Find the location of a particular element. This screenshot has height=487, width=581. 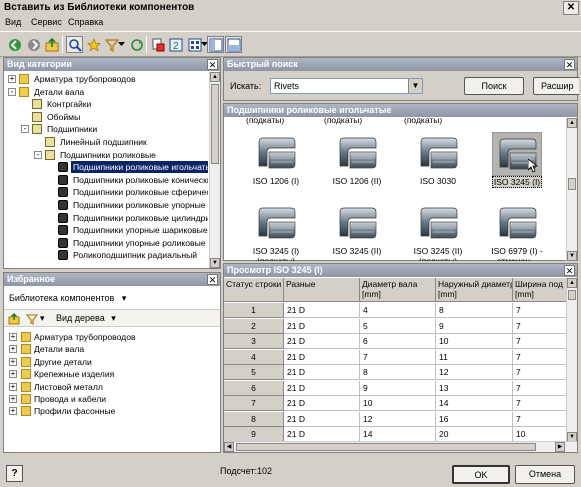

favorites-panel-title: Избранное is located at coordinates (112, 279).